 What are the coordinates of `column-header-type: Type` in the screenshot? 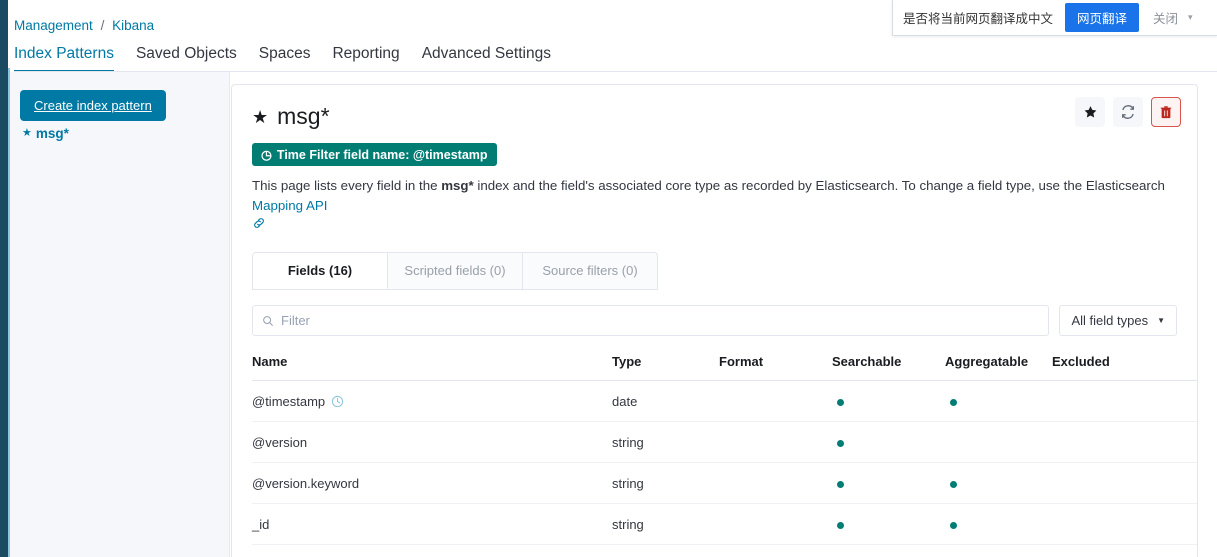 It's located at (665, 367).